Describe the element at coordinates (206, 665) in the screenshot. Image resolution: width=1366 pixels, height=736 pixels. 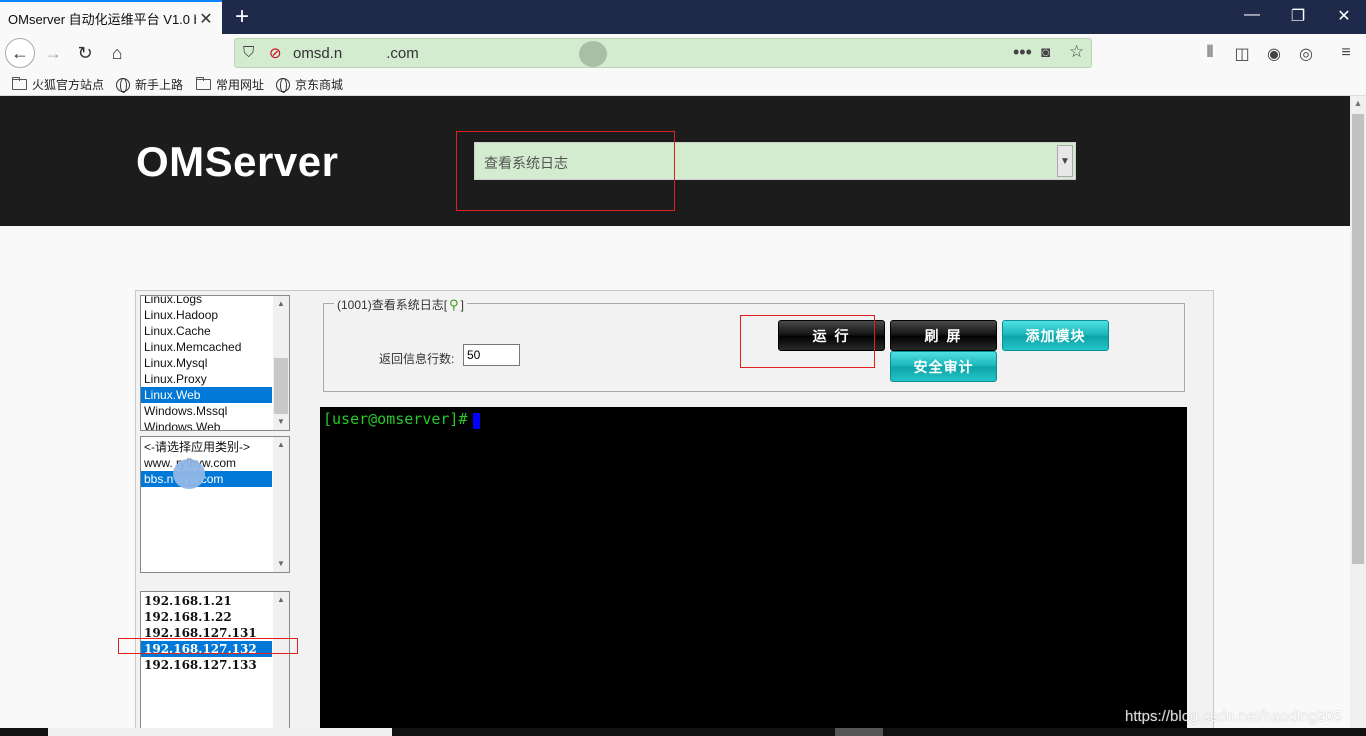
I see `list-item: 192.168.127.133` at that location.